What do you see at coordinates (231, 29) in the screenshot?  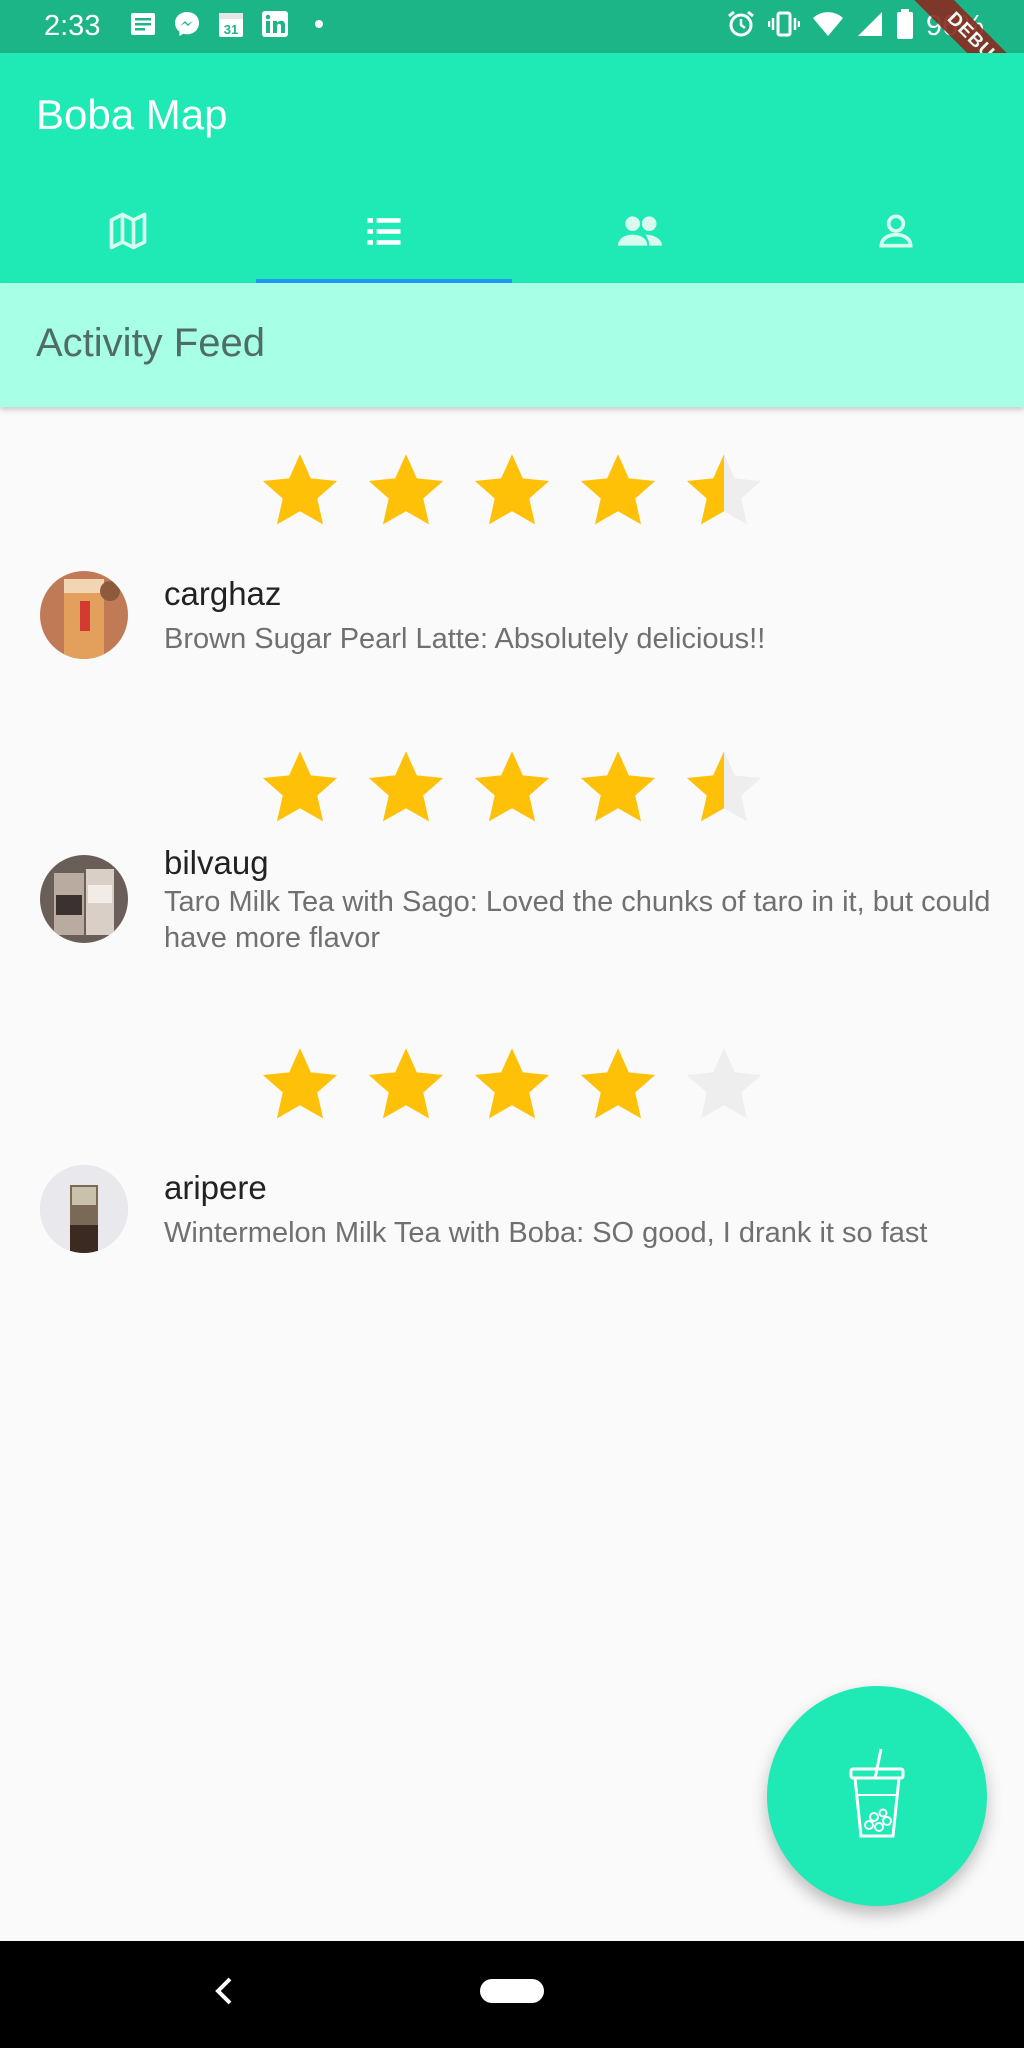 I see `svg-text: 31` at bounding box center [231, 29].